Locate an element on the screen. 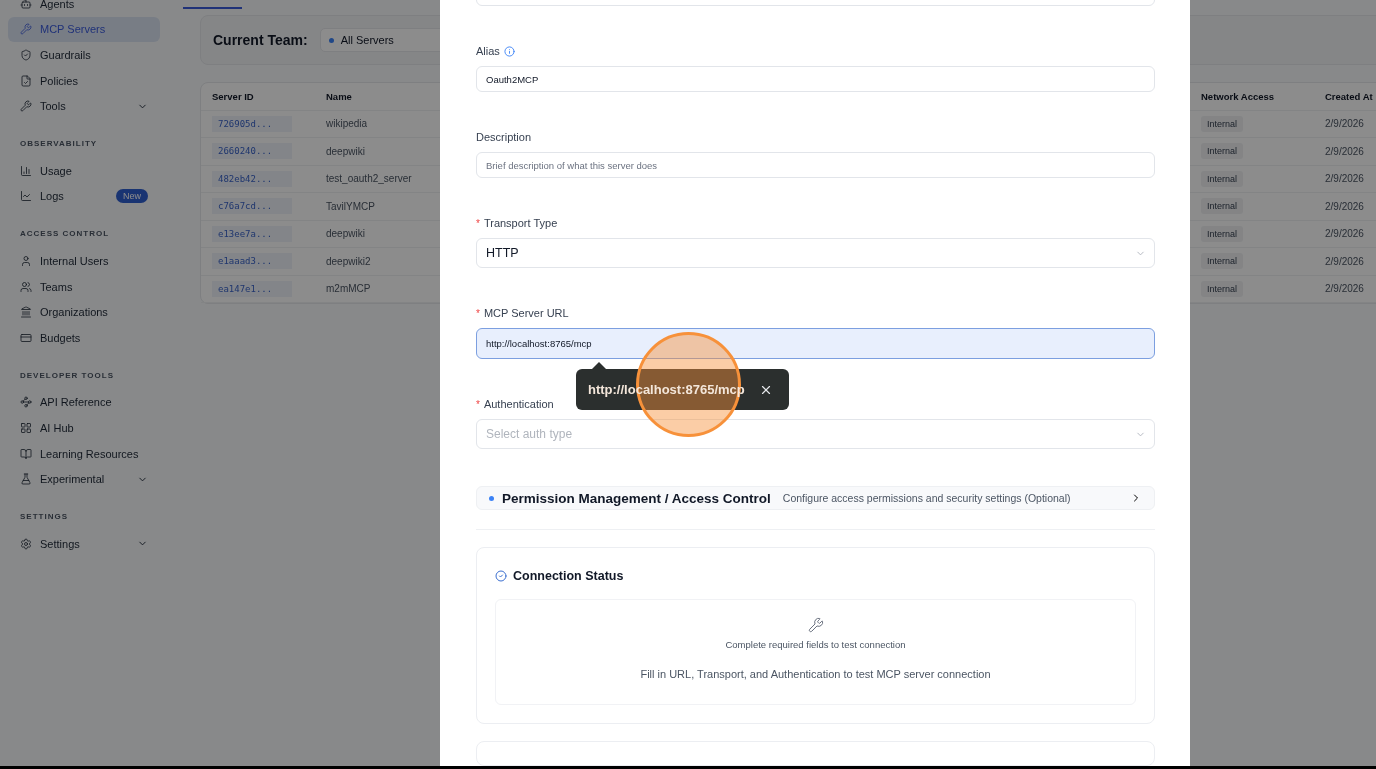 Image resolution: width=1376 pixels, height=769 pixels. status-hint: Fill in URL, Transport, and Authentication to test MCP server connection is located at coordinates (815, 674).